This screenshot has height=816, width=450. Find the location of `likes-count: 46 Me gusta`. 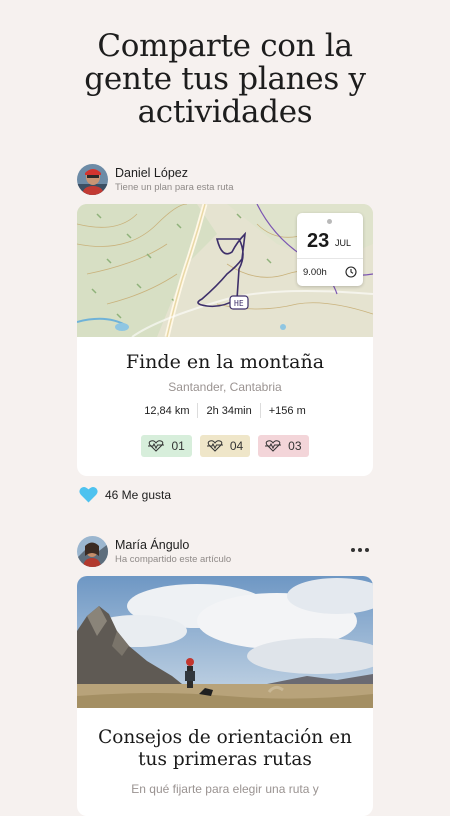

likes-count: 46 Me gusta is located at coordinates (138, 494).